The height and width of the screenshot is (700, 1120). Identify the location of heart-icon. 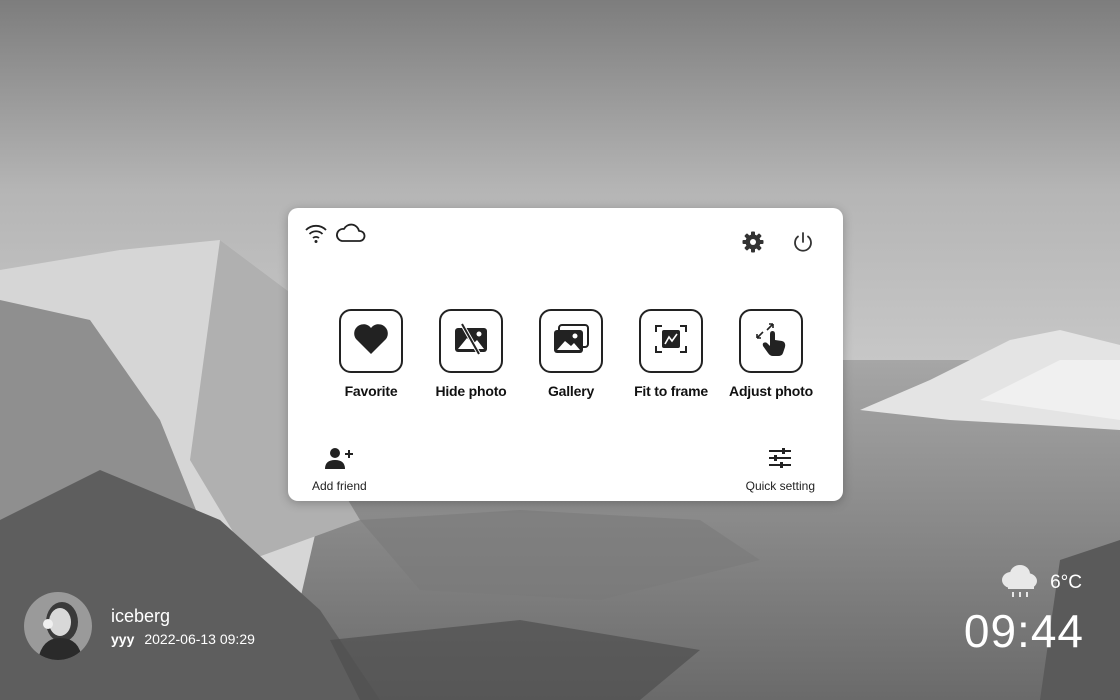
(371, 341).